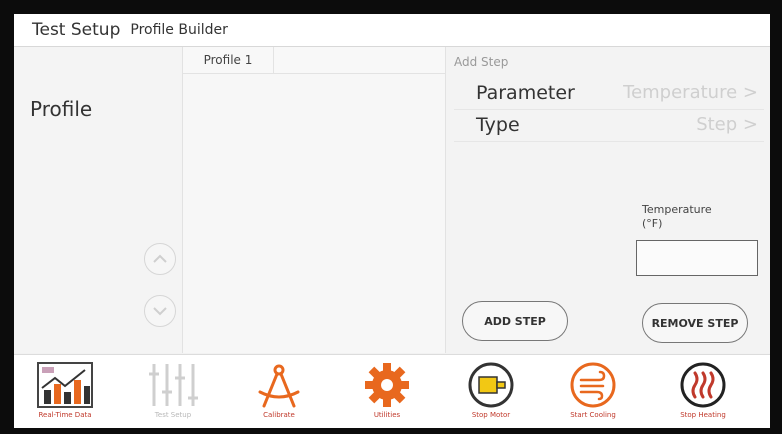 The image size is (782, 434). Describe the element at coordinates (65, 385) in the screenshot. I see `chart-icon` at that location.